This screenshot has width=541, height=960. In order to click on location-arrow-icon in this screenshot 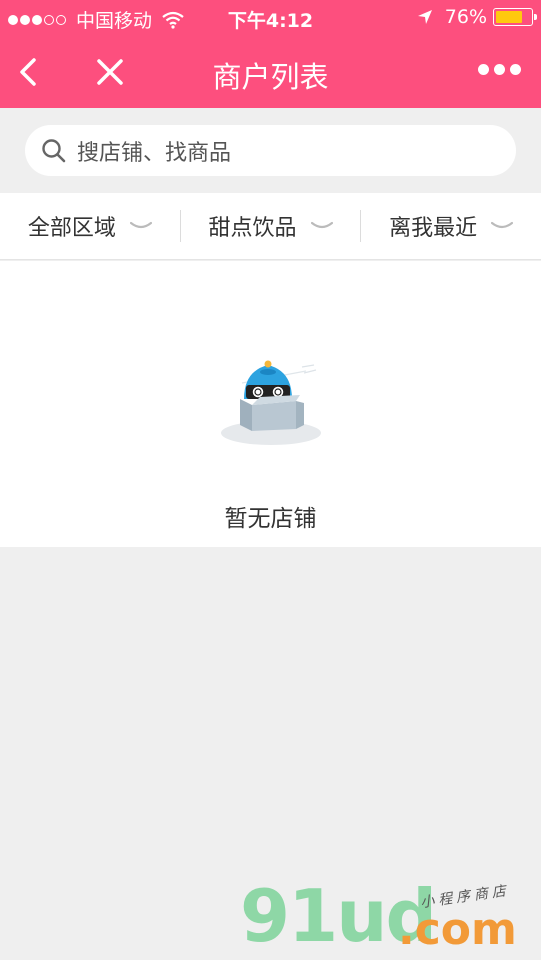, I will do `click(424, 17)`.